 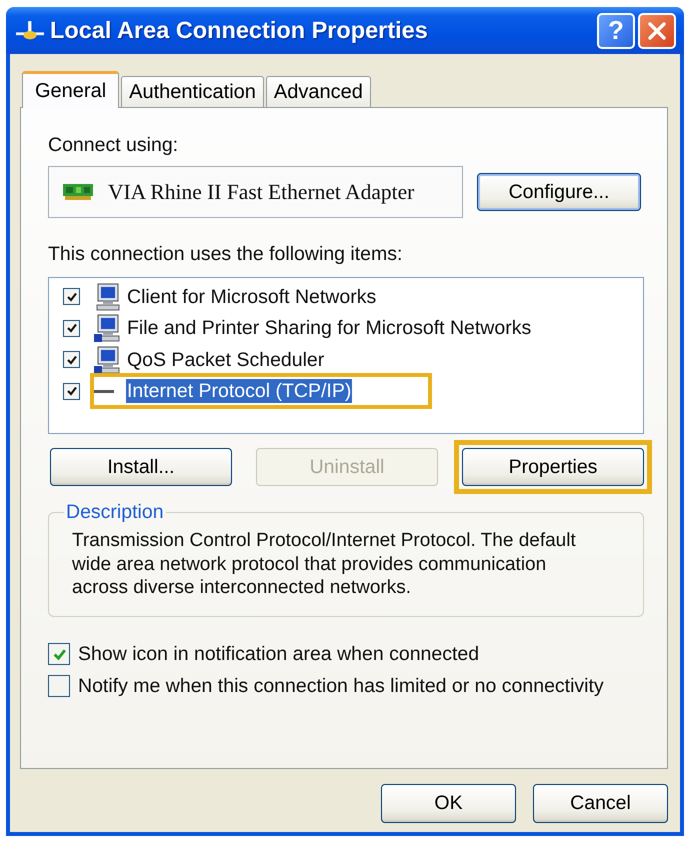 I want to click on ok-button: OK, so click(x=448, y=803).